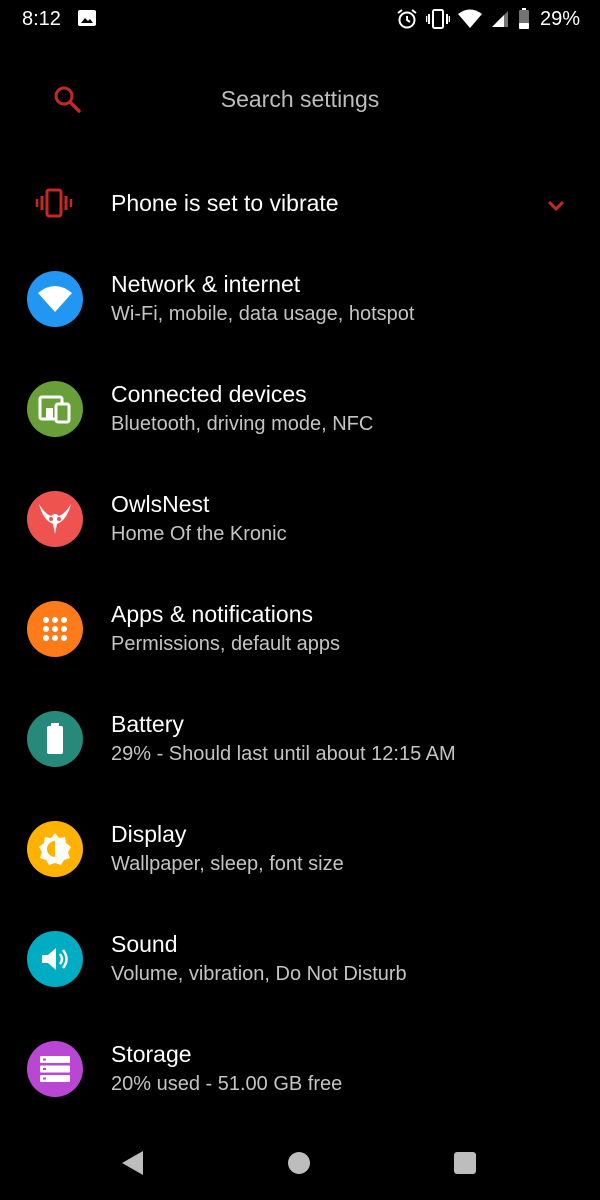  Describe the element at coordinates (523, 18) in the screenshot. I see `battery-status-icon` at that location.